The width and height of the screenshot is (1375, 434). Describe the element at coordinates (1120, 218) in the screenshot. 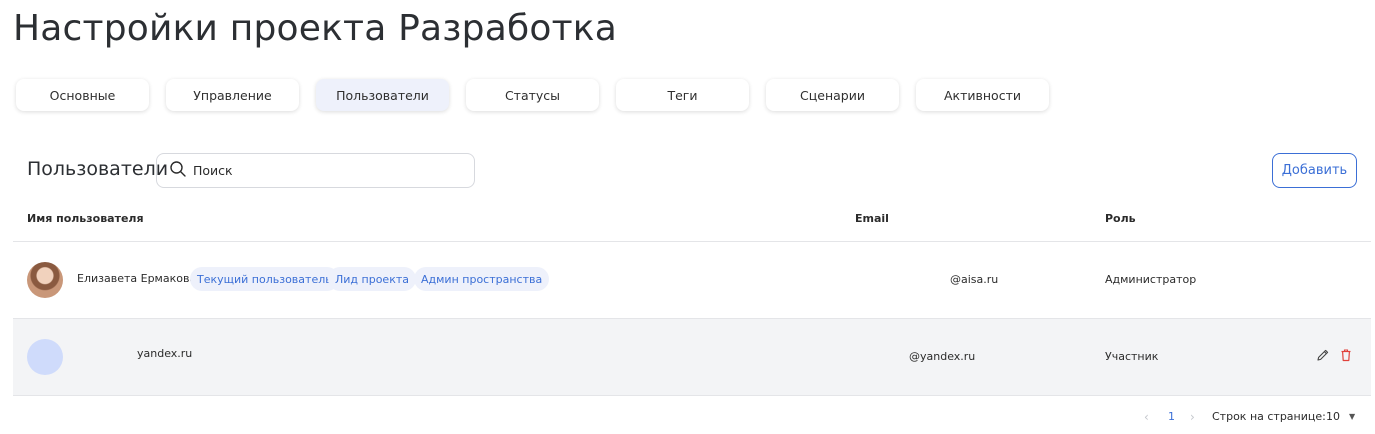

I see `column-header-role: Роль` at that location.